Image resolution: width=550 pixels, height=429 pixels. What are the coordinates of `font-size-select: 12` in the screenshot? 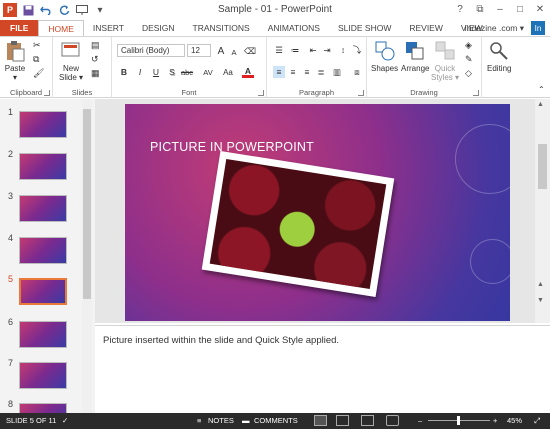 It's located at (199, 50).